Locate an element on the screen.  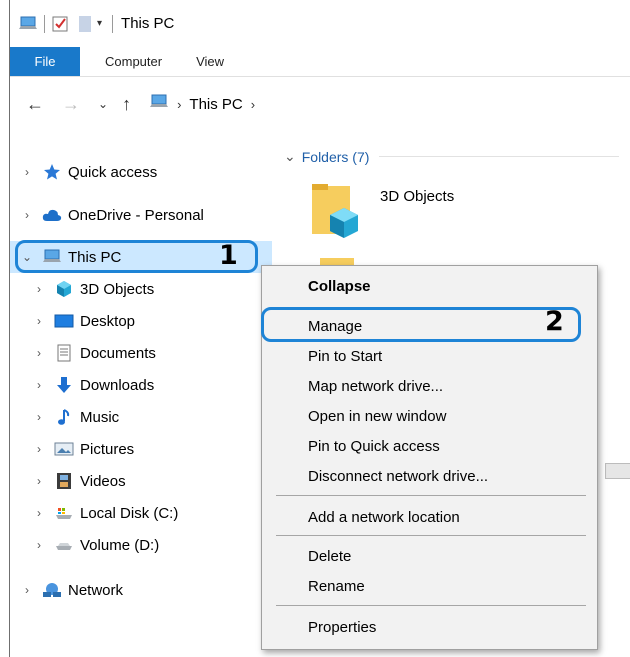
sidebar-item-volume-d: › Volume (D:) is located at coordinates (141, 545).